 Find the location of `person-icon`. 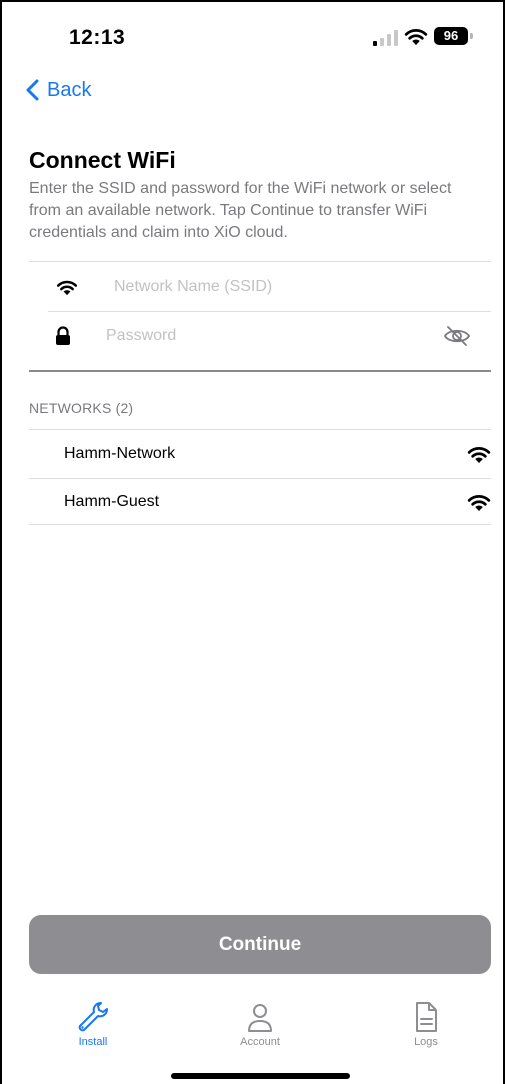

person-icon is located at coordinates (260, 1018).